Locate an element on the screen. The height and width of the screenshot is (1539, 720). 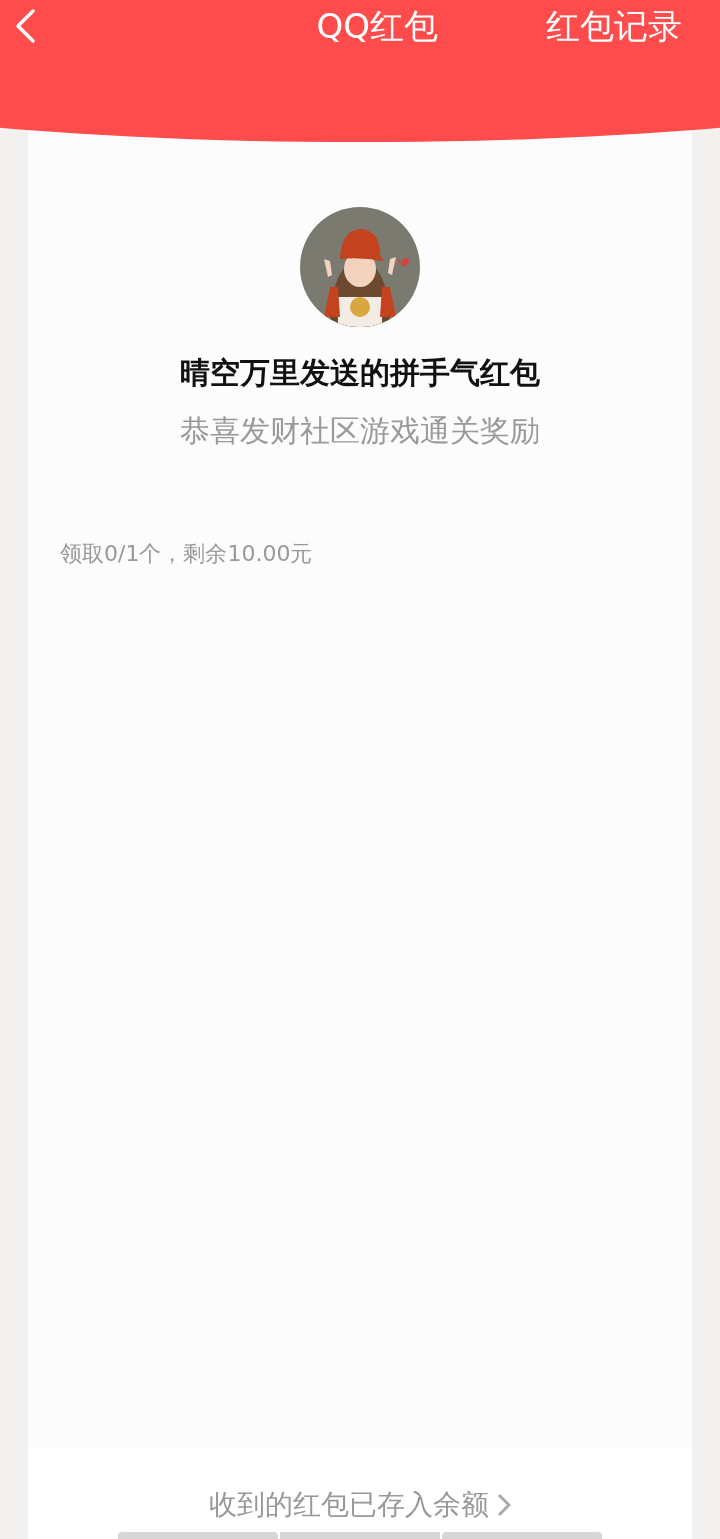
claim-summary: 领取0/1个，剩余10.00元 is located at coordinates (187, 554).